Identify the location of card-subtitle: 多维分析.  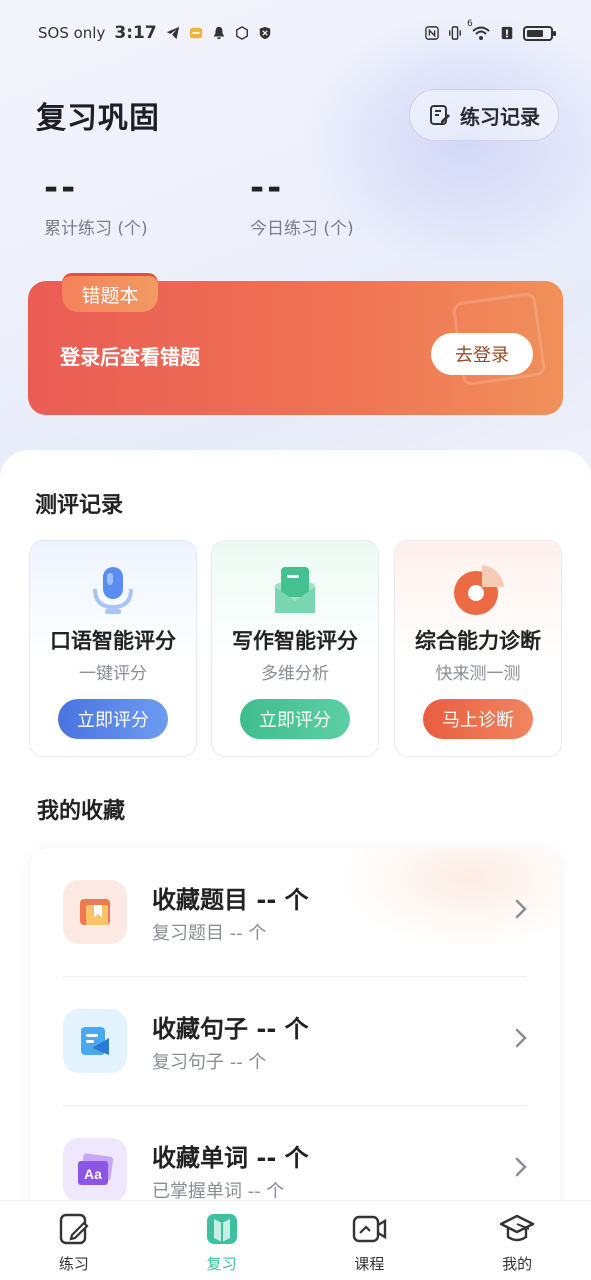
(295, 674).